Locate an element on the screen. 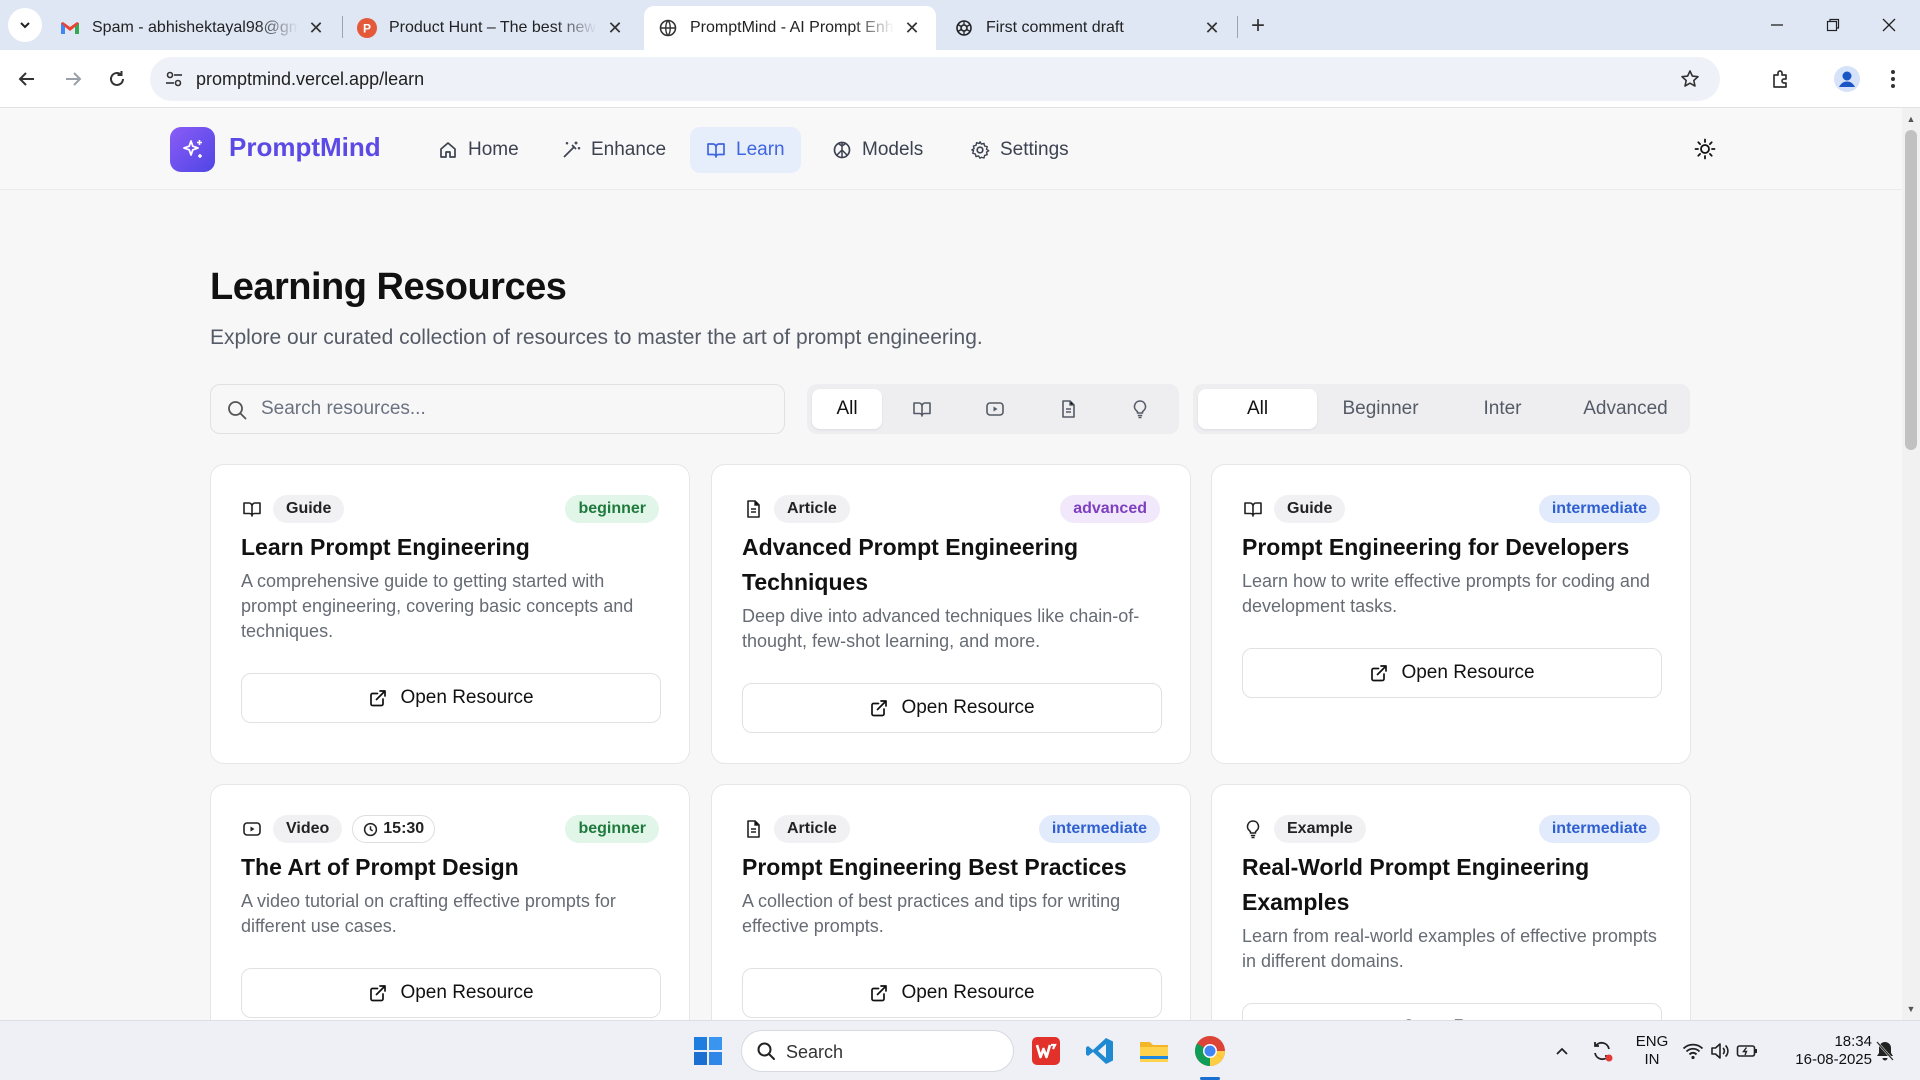  filter-label: Beginner is located at coordinates (1380, 408).